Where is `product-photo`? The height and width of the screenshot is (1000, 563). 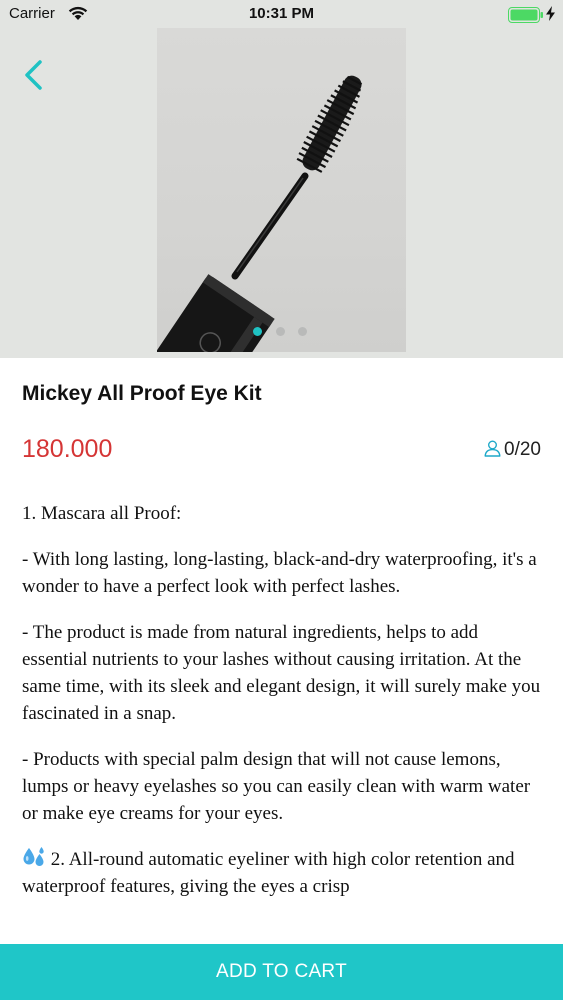 product-photo is located at coordinates (281, 190).